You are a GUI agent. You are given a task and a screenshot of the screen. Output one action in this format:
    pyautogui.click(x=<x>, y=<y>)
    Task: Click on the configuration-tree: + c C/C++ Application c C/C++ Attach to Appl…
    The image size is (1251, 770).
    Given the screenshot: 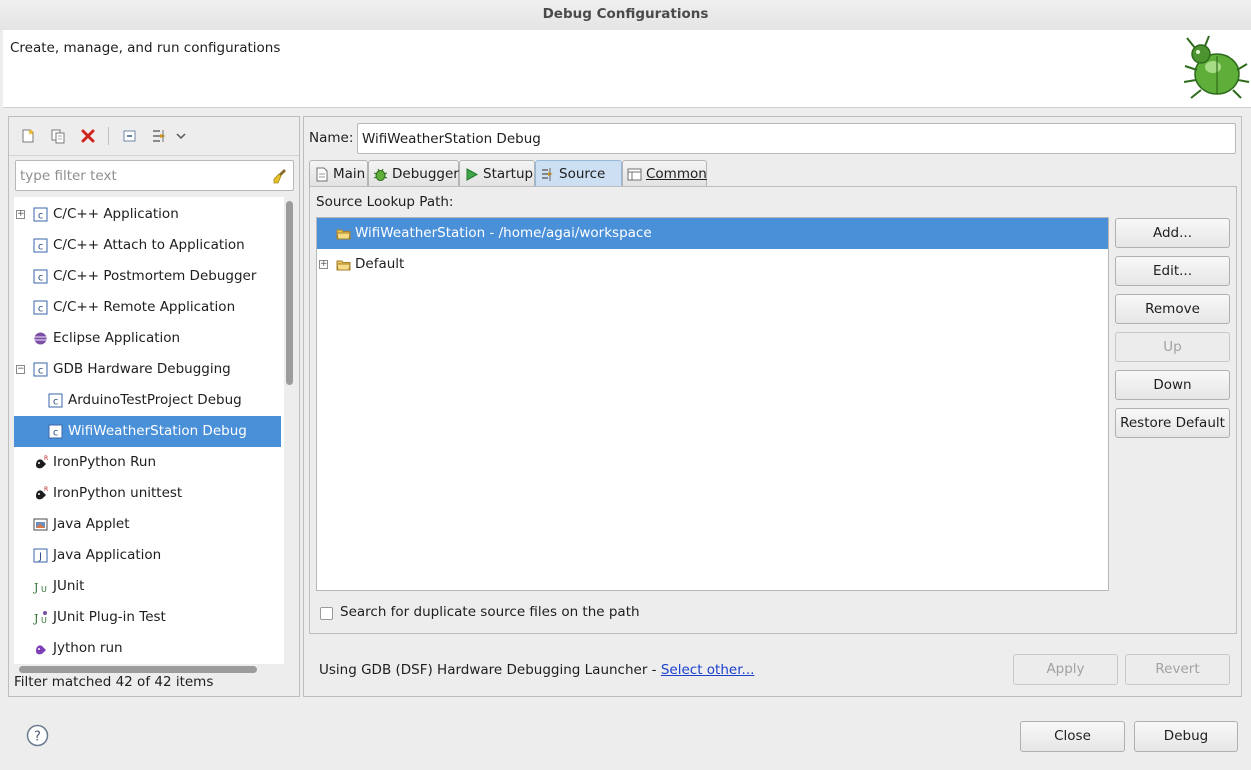 What is the action you would take?
    pyautogui.click(x=154, y=430)
    